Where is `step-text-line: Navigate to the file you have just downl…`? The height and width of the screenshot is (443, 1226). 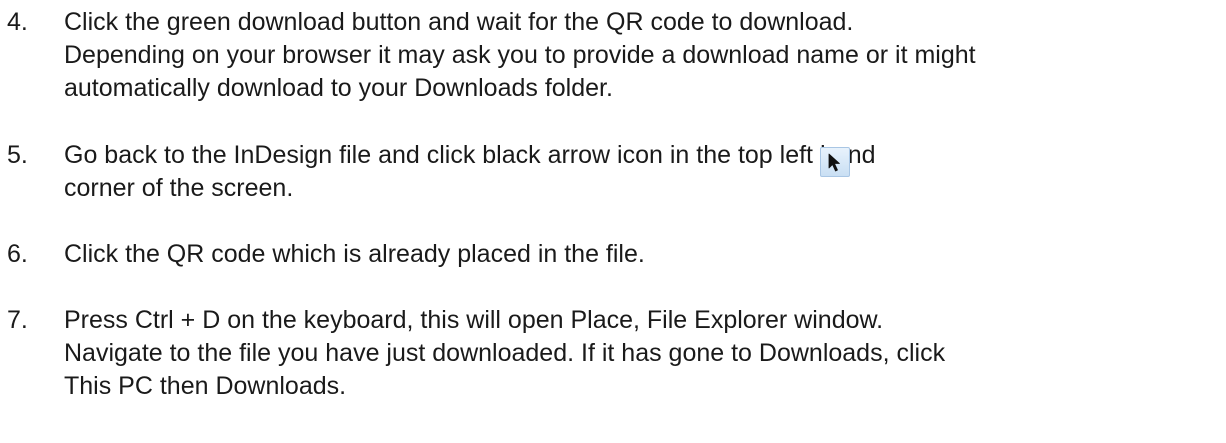 step-text-line: Navigate to the file you have just downl… is located at coordinates (505, 353).